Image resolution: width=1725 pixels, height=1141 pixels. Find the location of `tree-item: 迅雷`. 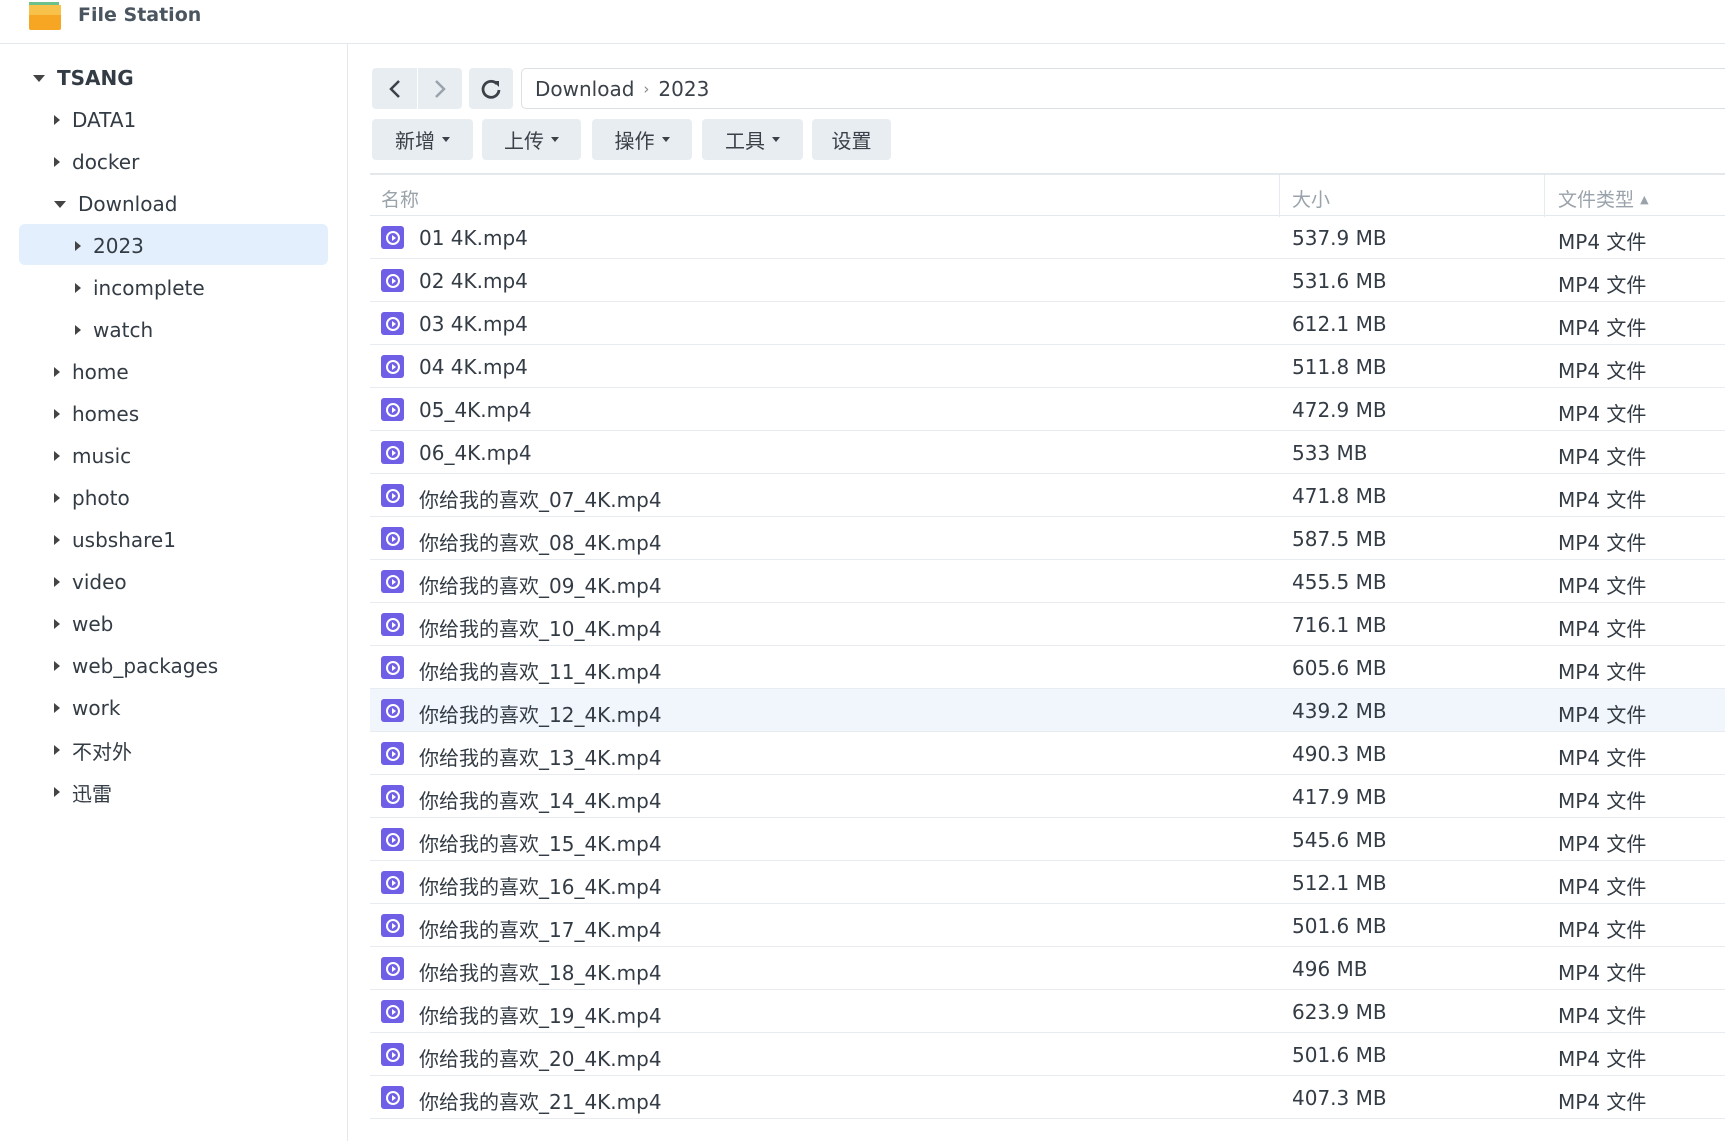

tree-item: 迅雷 is located at coordinates (83, 792).